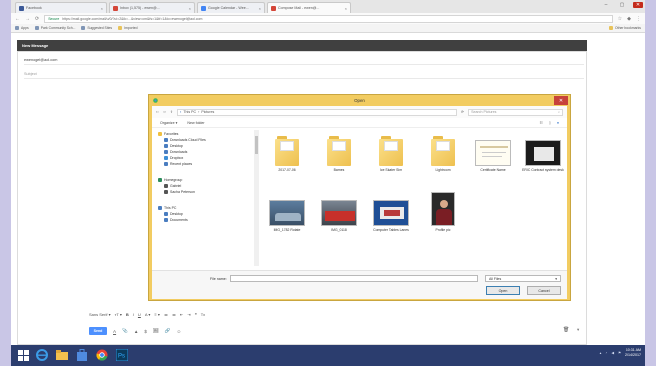 The image size is (656, 366). Describe the element at coordinates (561, 100) in the screenshot. I see `dialog-close-button: ✕` at that location.